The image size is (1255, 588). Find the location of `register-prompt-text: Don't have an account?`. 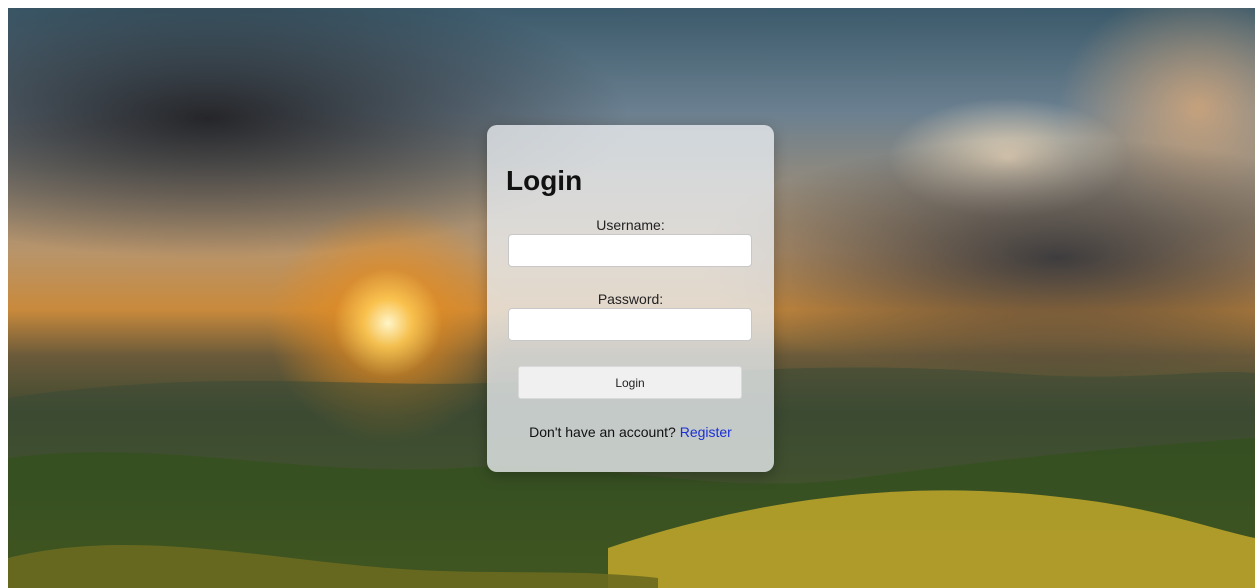

register-prompt-text: Don't have an account? is located at coordinates (602, 432).